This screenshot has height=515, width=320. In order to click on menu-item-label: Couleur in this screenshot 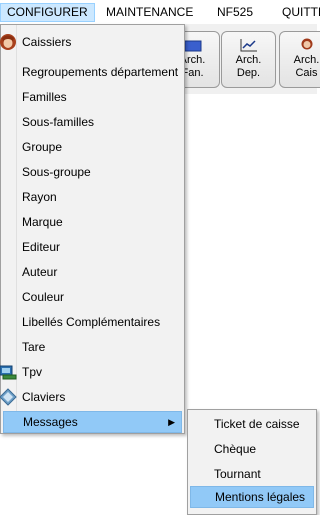, I will do `click(43, 297)`.